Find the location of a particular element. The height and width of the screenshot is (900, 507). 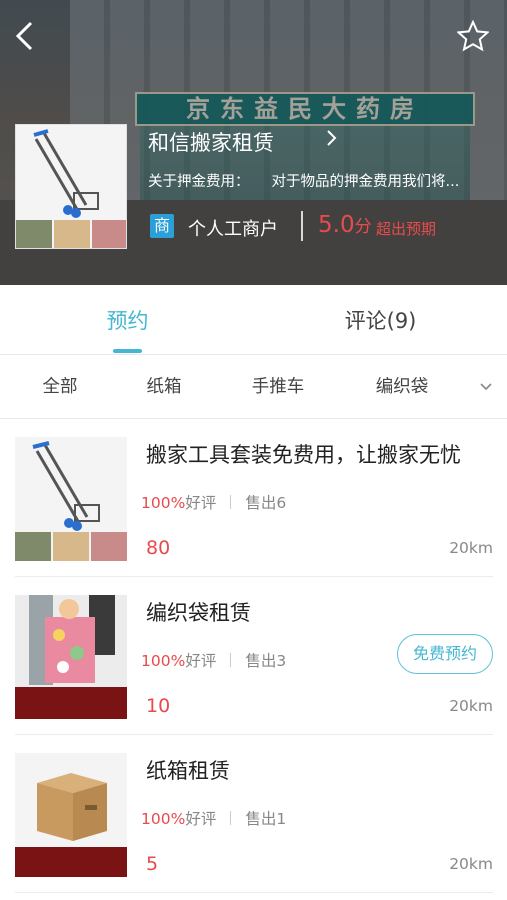

merchant-type: 个人工商户 is located at coordinates (233, 229).